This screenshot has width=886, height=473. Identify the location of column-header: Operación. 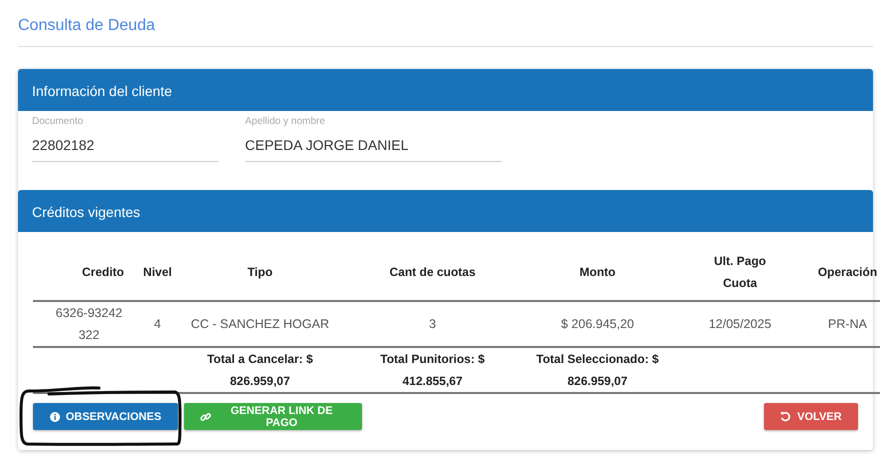
(847, 272).